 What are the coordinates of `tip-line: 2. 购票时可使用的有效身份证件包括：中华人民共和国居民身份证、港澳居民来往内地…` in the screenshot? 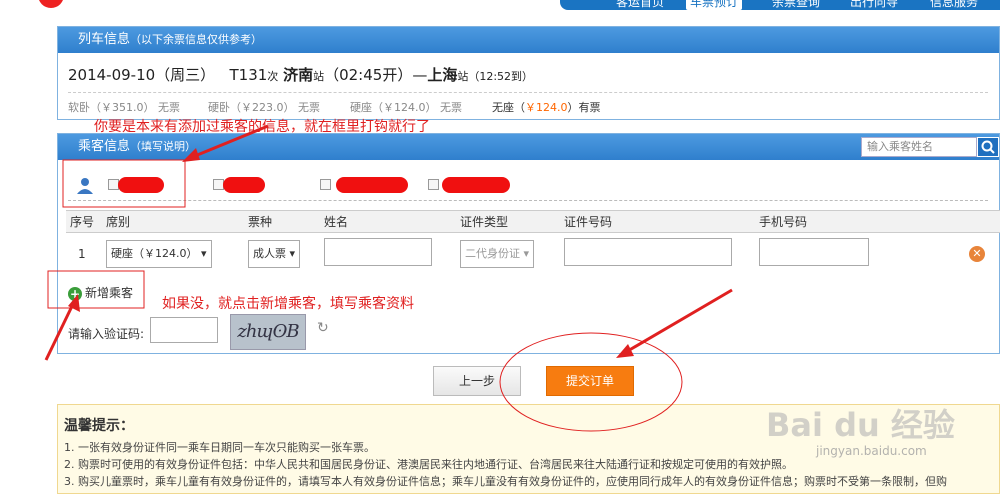 It's located at (428, 464).